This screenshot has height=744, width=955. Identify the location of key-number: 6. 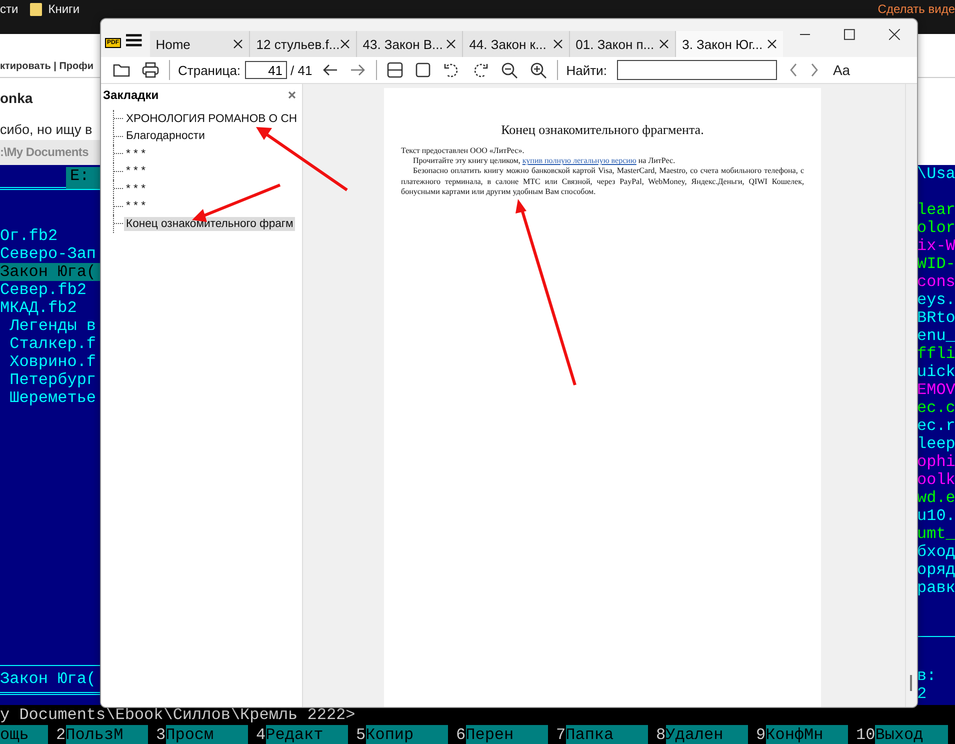
(460, 734).